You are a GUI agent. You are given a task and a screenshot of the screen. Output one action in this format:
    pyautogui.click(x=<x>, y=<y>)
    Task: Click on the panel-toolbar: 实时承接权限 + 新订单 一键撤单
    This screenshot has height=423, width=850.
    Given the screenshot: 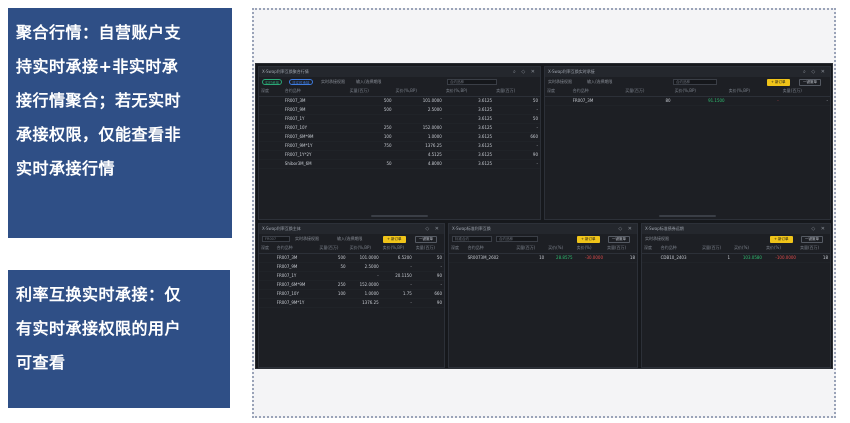 What is the action you would take?
    pyautogui.click(x=736, y=239)
    